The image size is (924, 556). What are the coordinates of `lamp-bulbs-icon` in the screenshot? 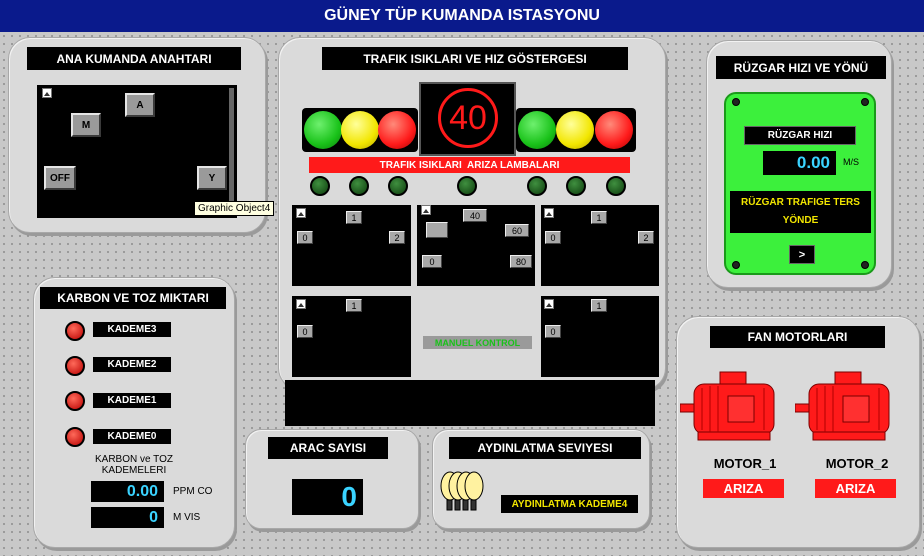 It's located at (461, 492).